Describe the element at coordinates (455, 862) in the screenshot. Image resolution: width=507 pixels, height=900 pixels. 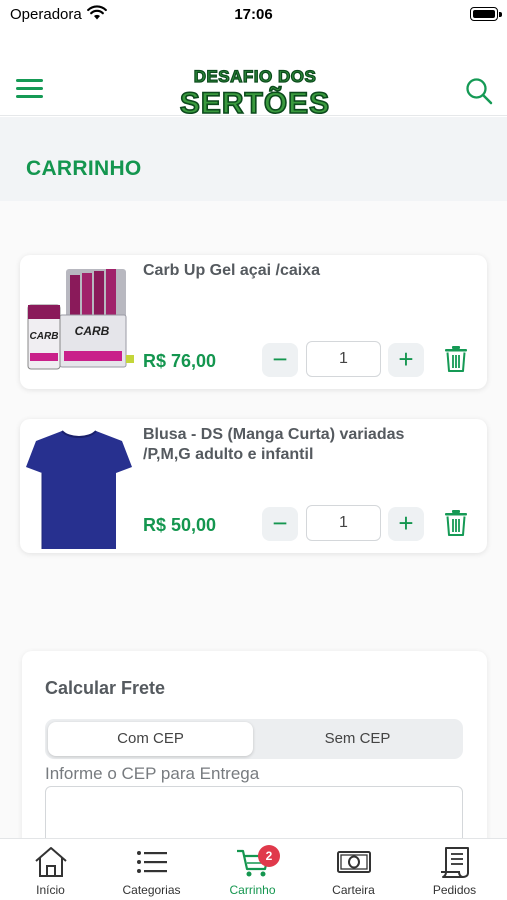
I see `receipt-icon` at that location.